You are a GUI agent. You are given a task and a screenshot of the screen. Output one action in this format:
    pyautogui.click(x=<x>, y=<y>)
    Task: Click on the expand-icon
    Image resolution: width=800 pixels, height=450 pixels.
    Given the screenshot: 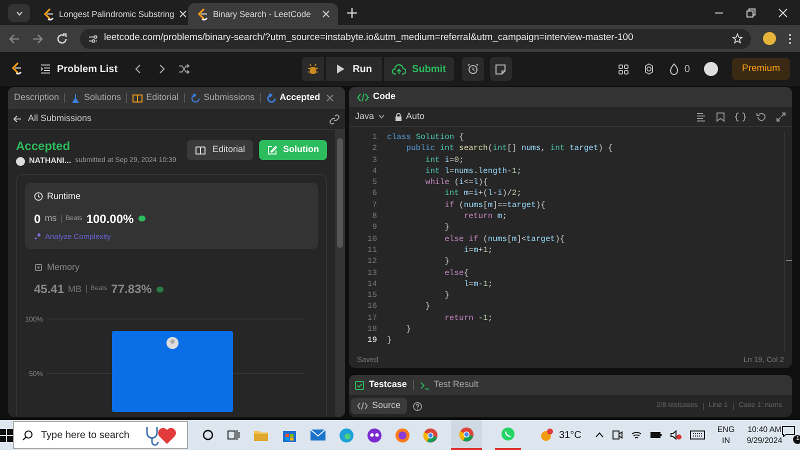 What is the action you would take?
    pyautogui.click(x=781, y=117)
    